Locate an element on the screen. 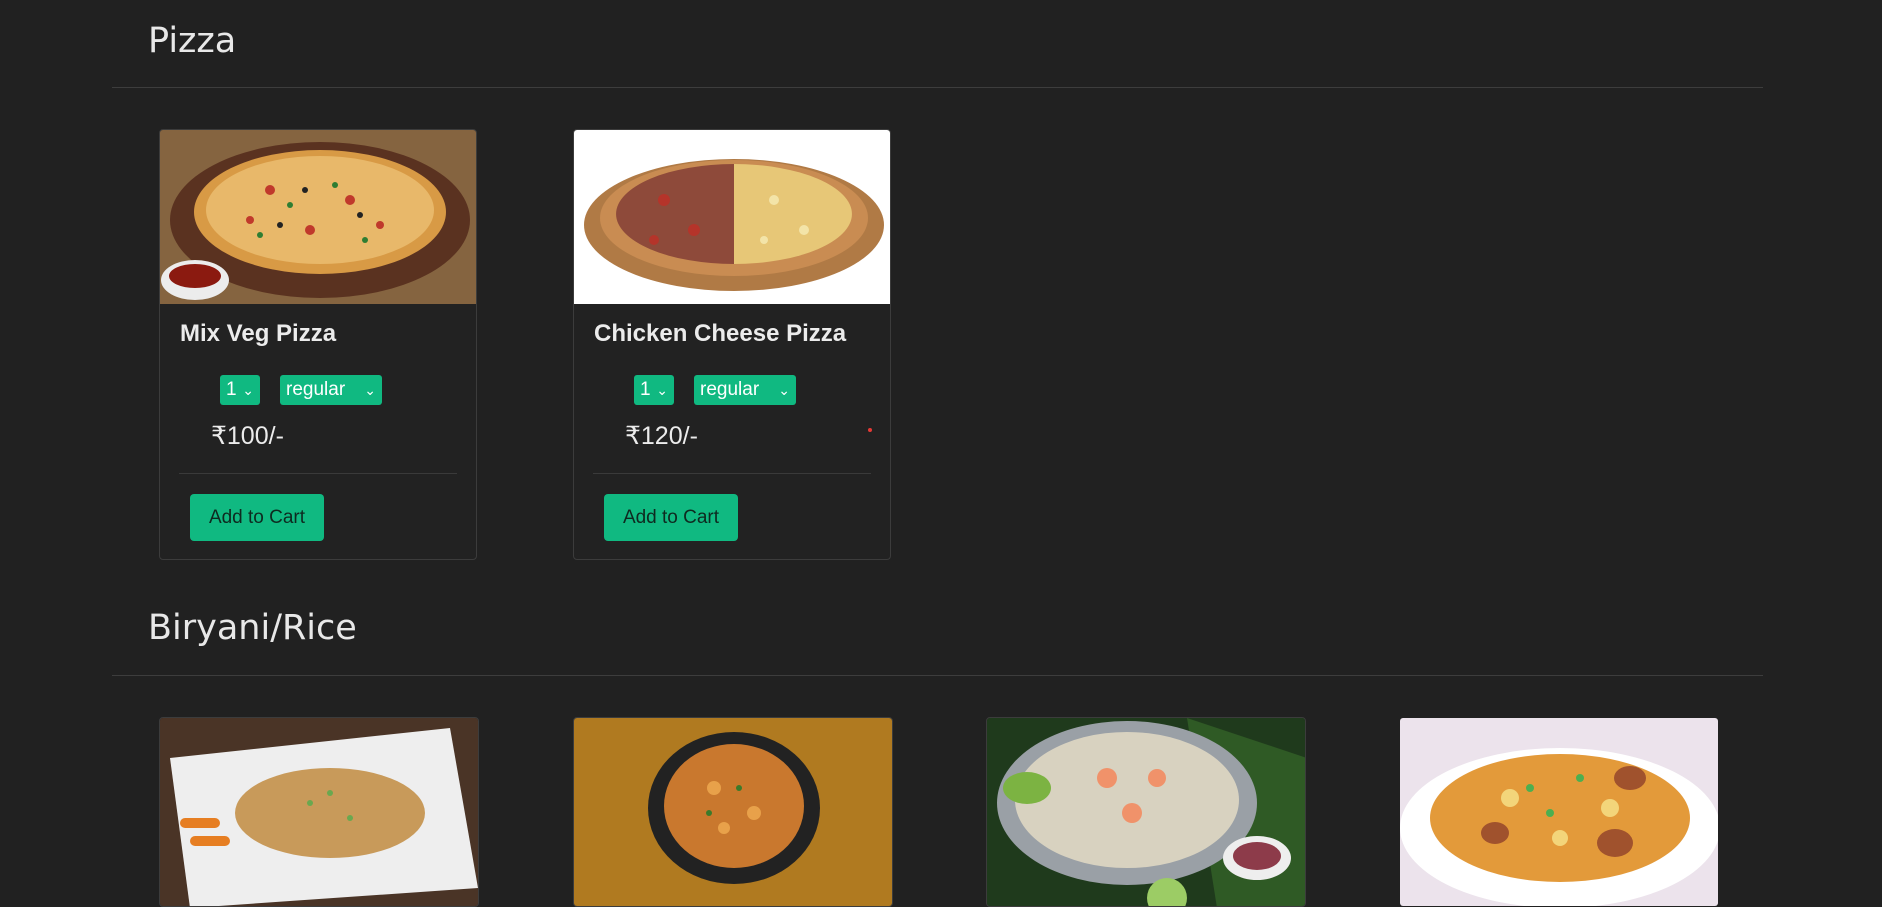 Image resolution: width=1882 pixels, height=907 pixels. product-image-mix-veg-pizza is located at coordinates (318, 217).